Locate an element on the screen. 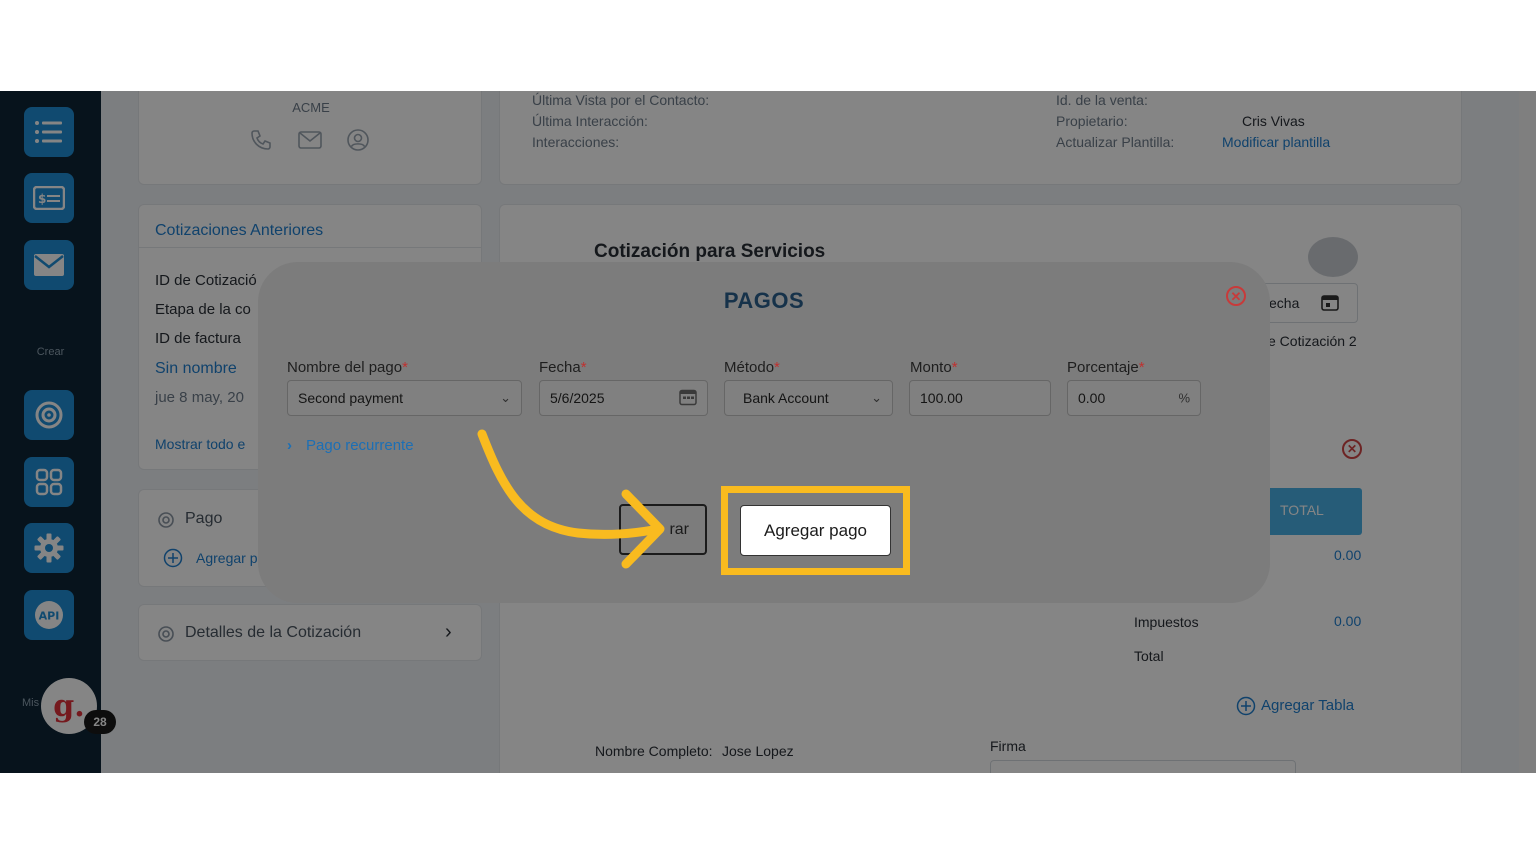 The image size is (1536, 864). percent-label: Porcentaje* is located at coordinates (1106, 367).